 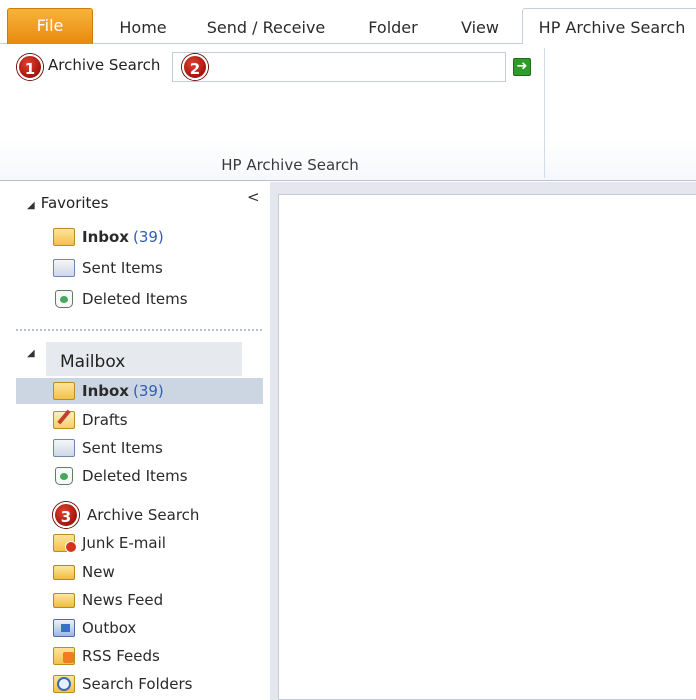 I want to click on favorites-item-inbox: Inbox (39), so click(x=108, y=237).